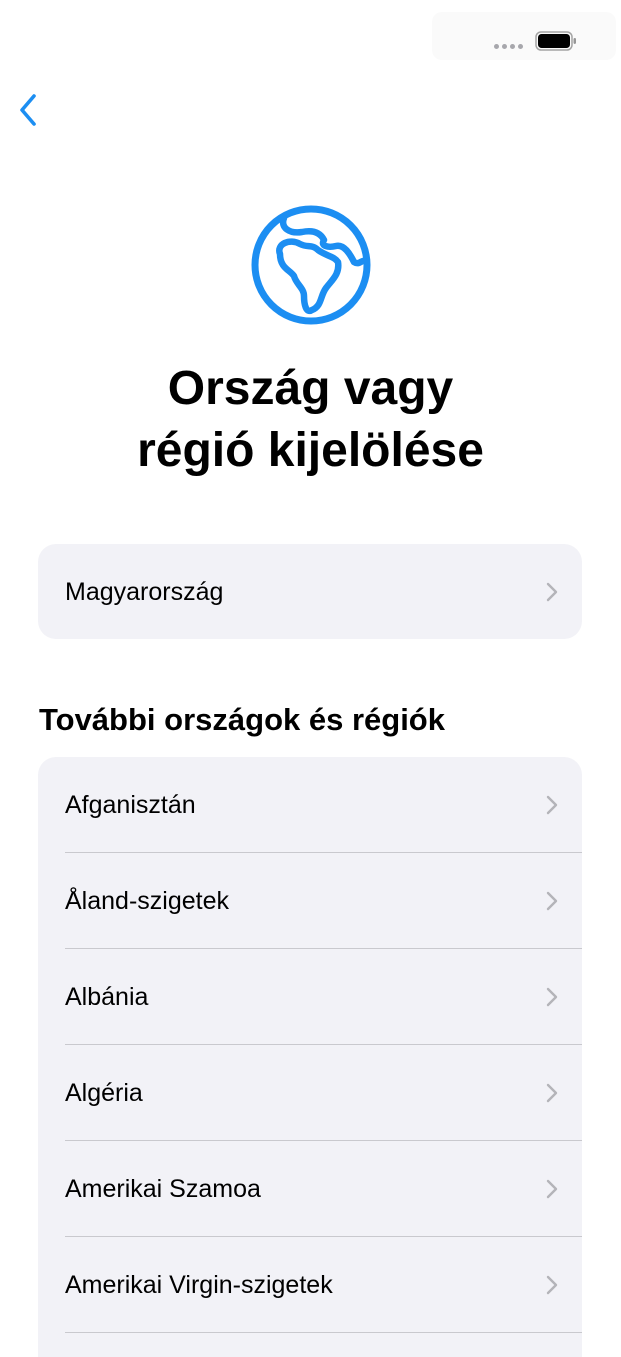 The image size is (621, 1357). What do you see at coordinates (310, 901) in the screenshot?
I see `list-item: Åland-szigetek` at bounding box center [310, 901].